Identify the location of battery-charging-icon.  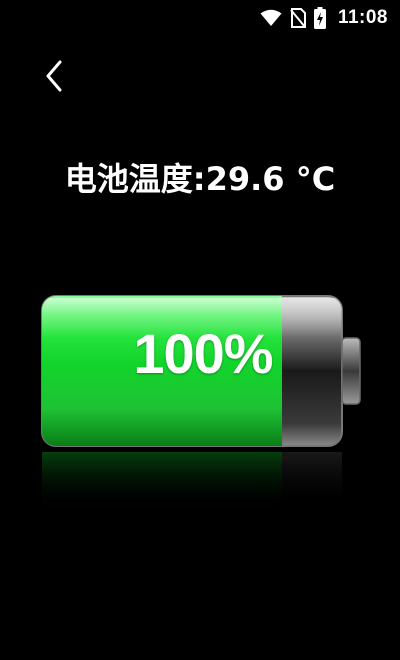
(319, 18).